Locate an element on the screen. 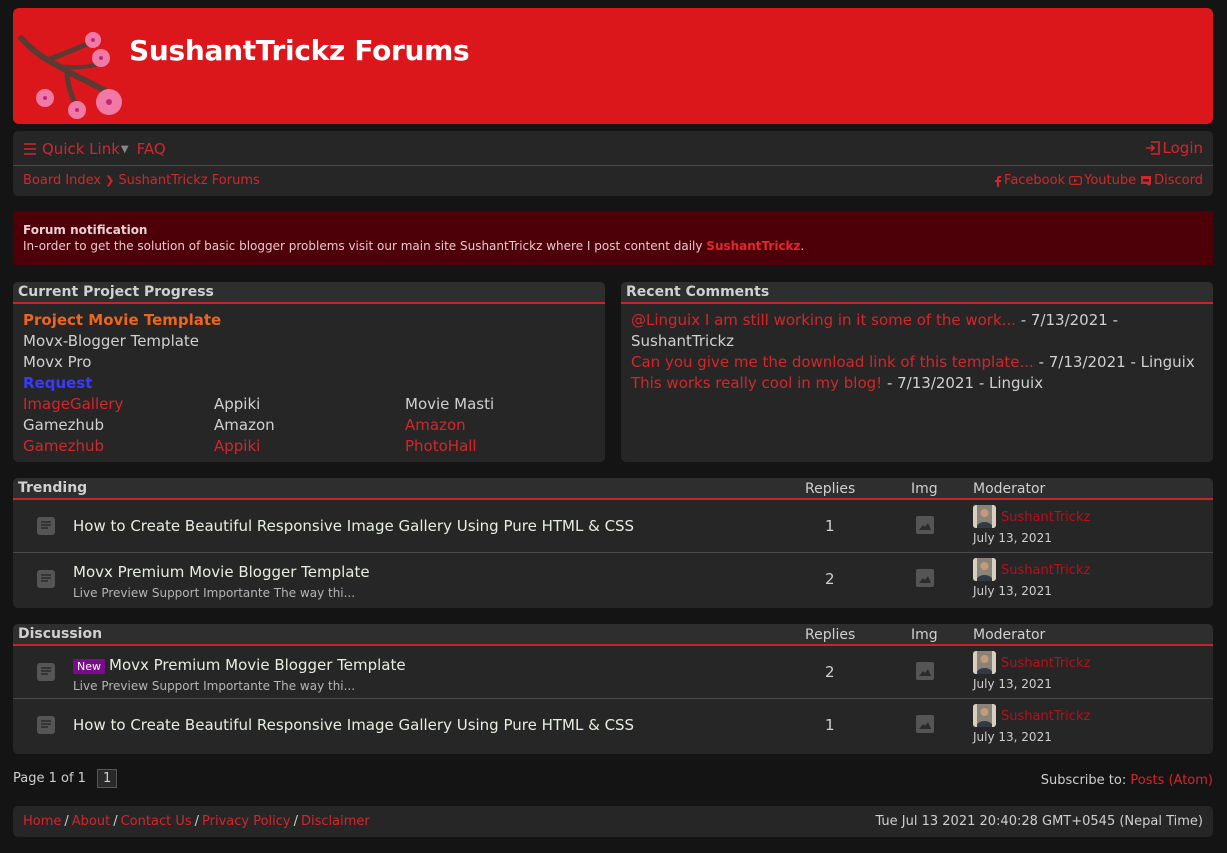 The width and height of the screenshot is (1227, 853). facebook-label: Facebook is located at coordinates (1035, 180).